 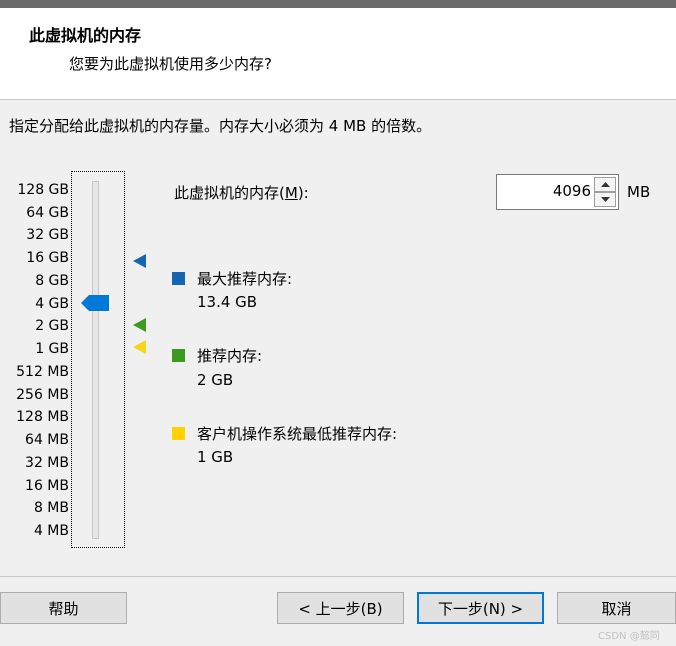 I want to click on page-title: 此虚拟机的内存, so click(x=85, y=35).